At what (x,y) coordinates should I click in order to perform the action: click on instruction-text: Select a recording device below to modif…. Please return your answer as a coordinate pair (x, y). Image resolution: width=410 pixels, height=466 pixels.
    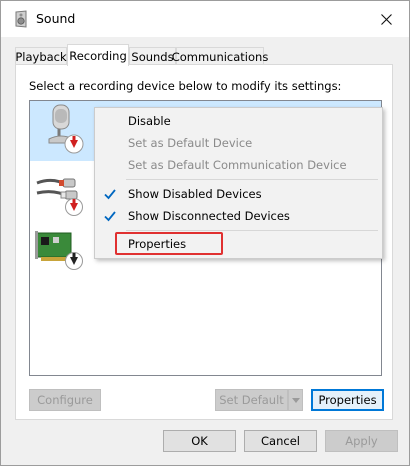
    Looking at the image, I should click on (185, 86).